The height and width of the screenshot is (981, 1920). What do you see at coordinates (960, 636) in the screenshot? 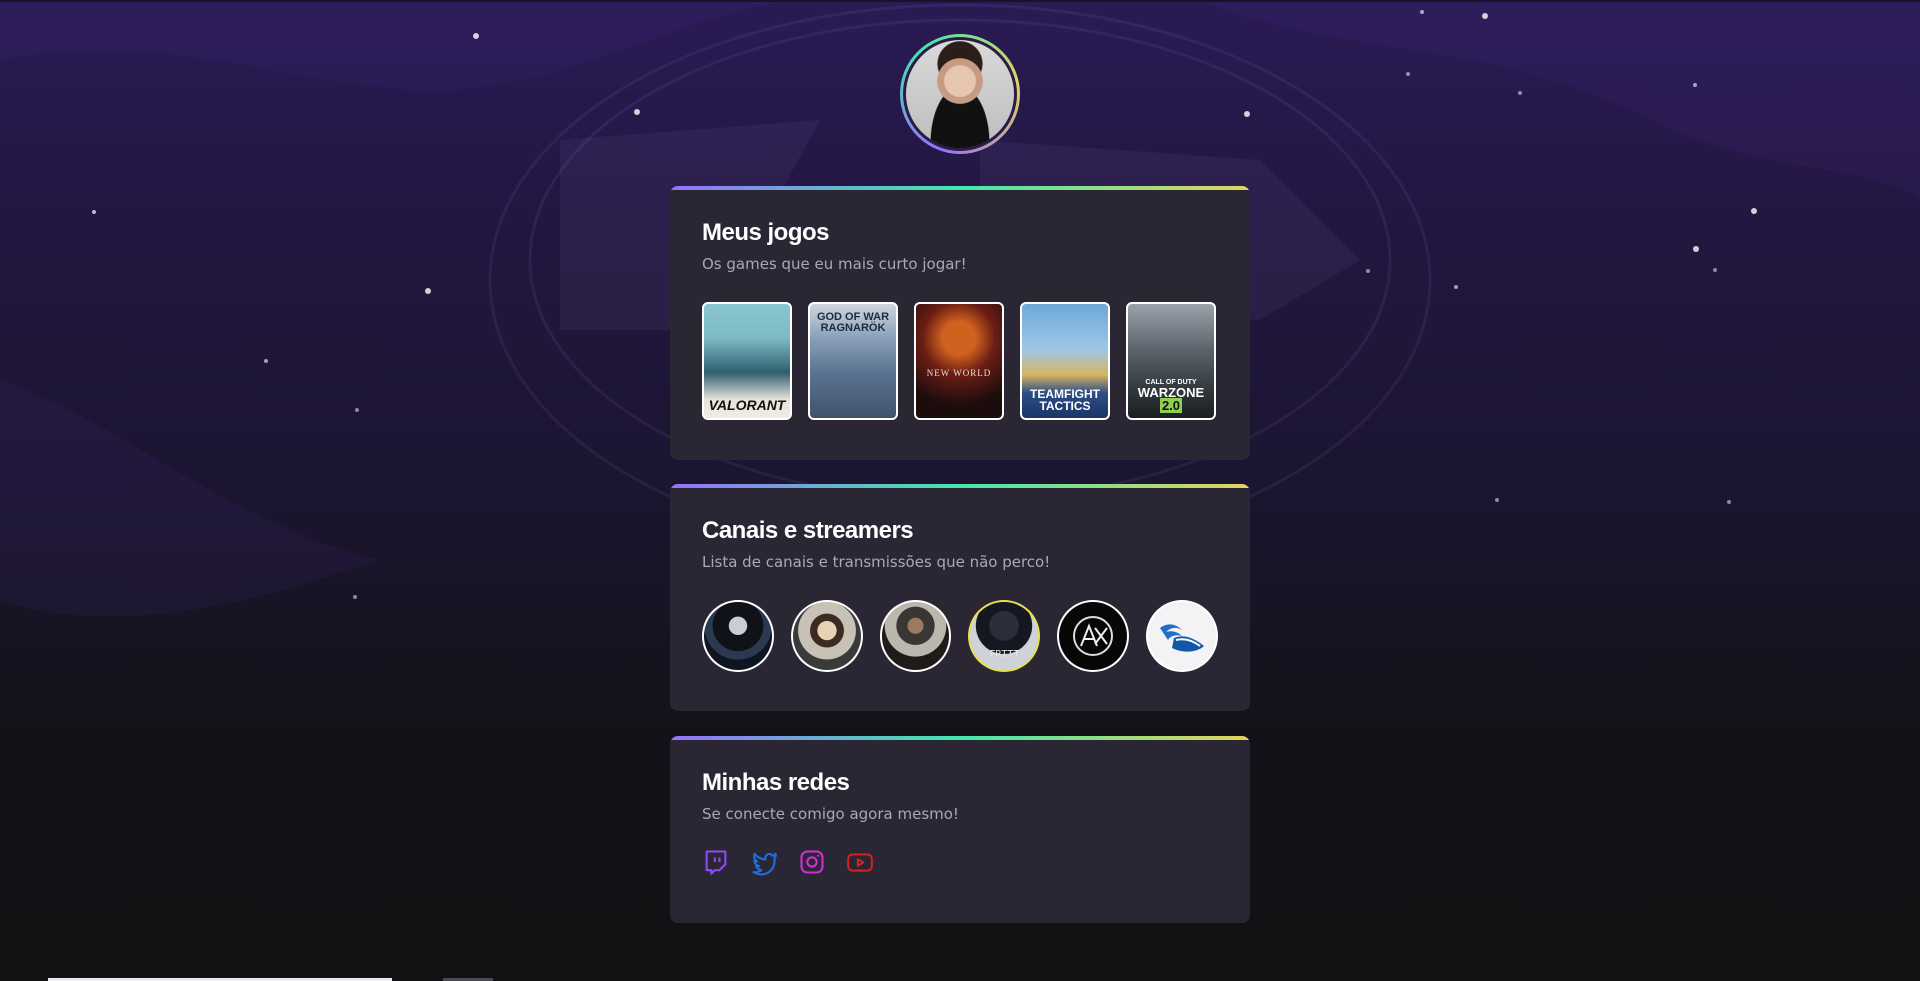
I see `channels-list: FRTTT` at bounding box center [960, 636].